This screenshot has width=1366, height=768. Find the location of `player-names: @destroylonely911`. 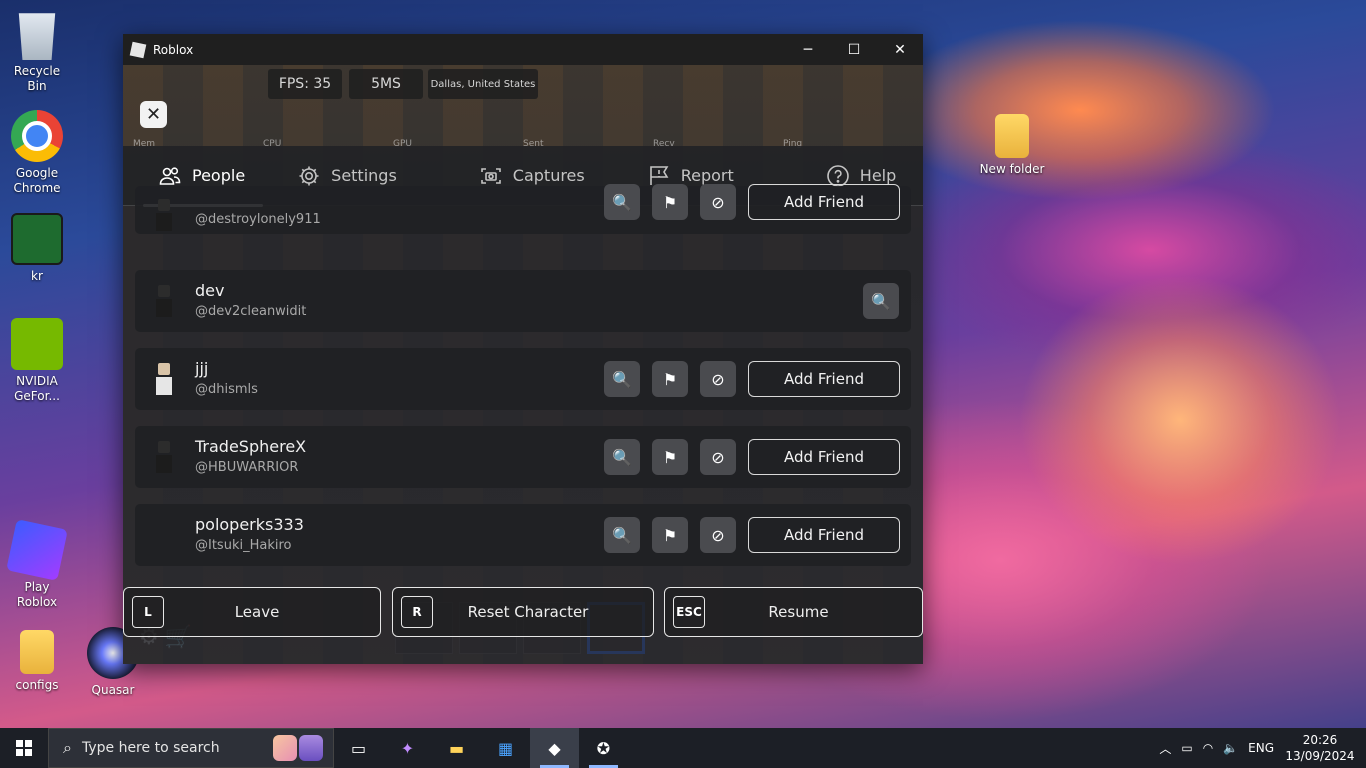

player-names: @destroylonely911 is located at coordinates (399, 210).